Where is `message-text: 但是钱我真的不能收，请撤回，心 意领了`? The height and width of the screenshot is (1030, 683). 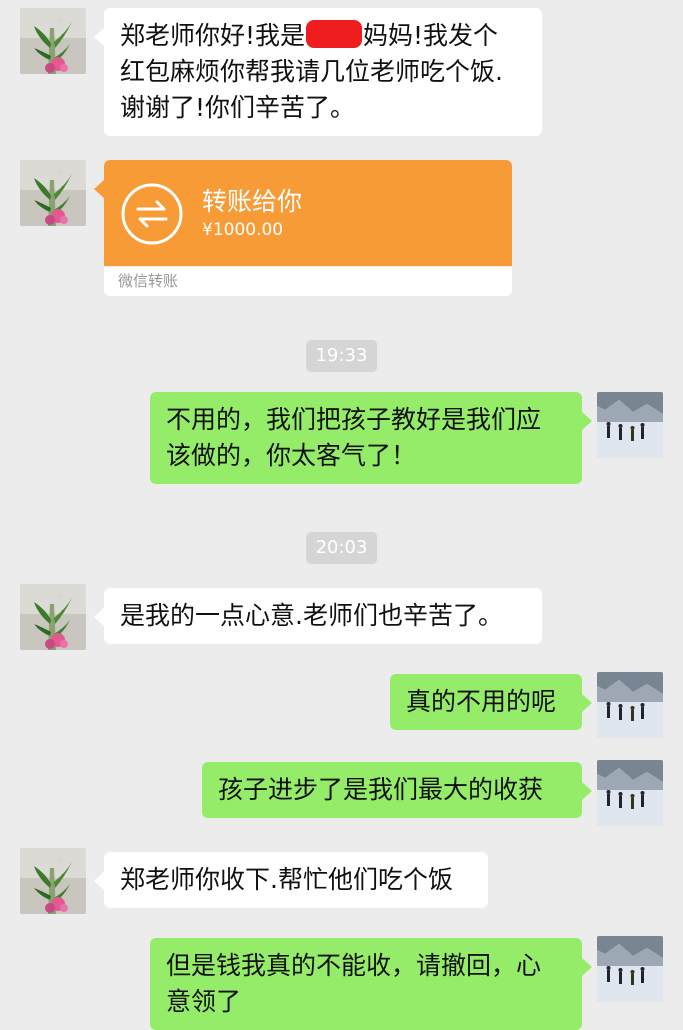 message-text: 但是钱我真的不能收，请撤回，心 意领了 is located at coordinates (354, 983).